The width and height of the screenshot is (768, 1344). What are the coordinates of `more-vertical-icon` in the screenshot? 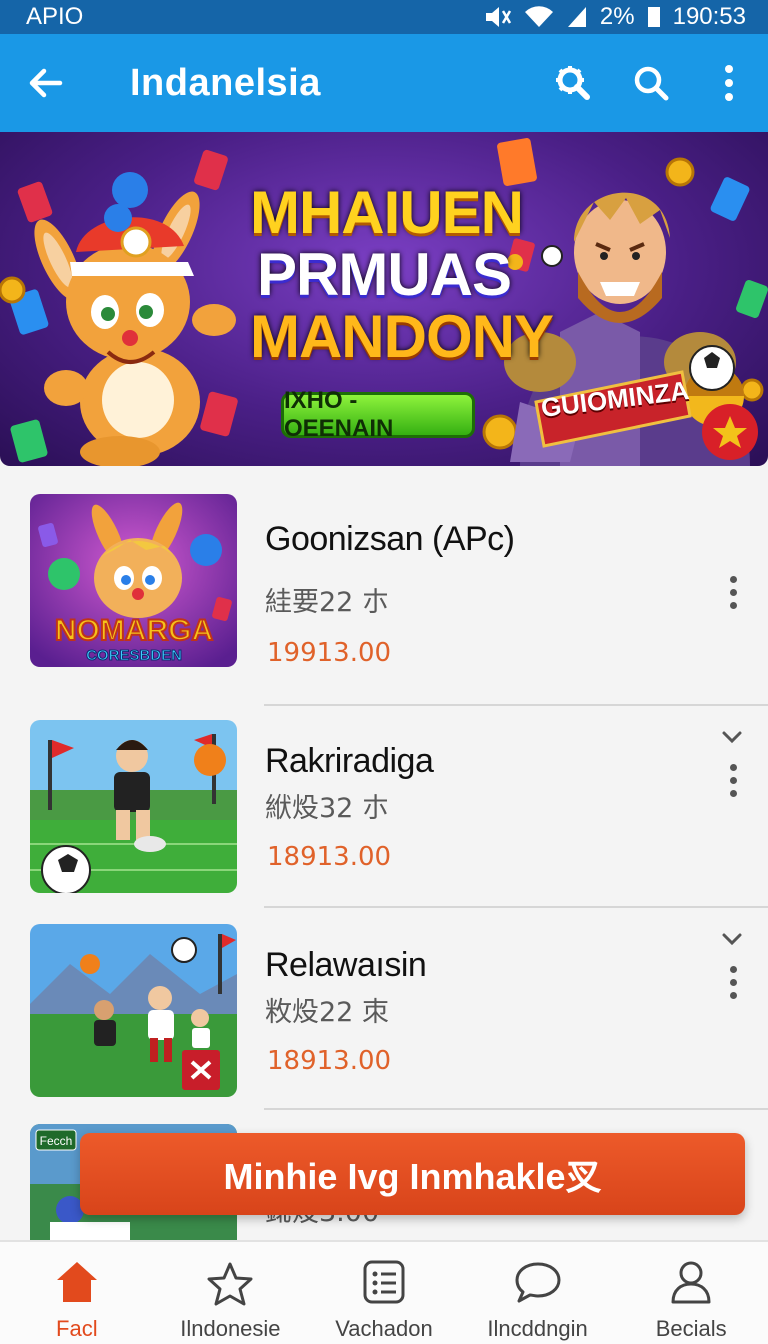 It's located at (729, 83).